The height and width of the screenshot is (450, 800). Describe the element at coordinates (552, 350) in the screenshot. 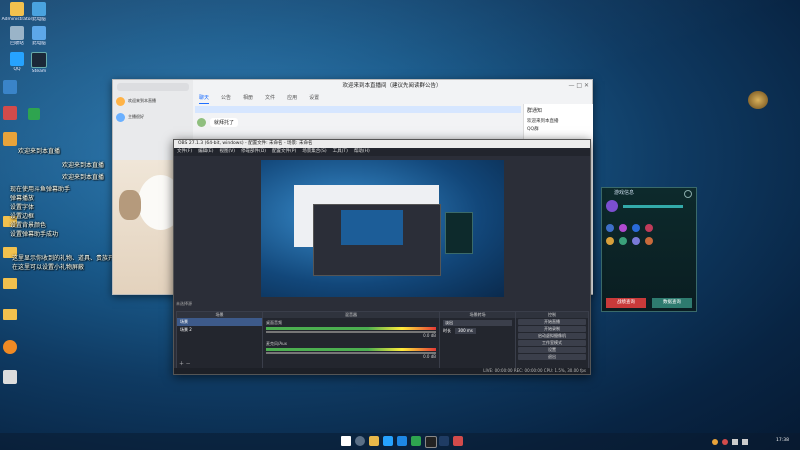

I see `settings-button: 设置` at that location.